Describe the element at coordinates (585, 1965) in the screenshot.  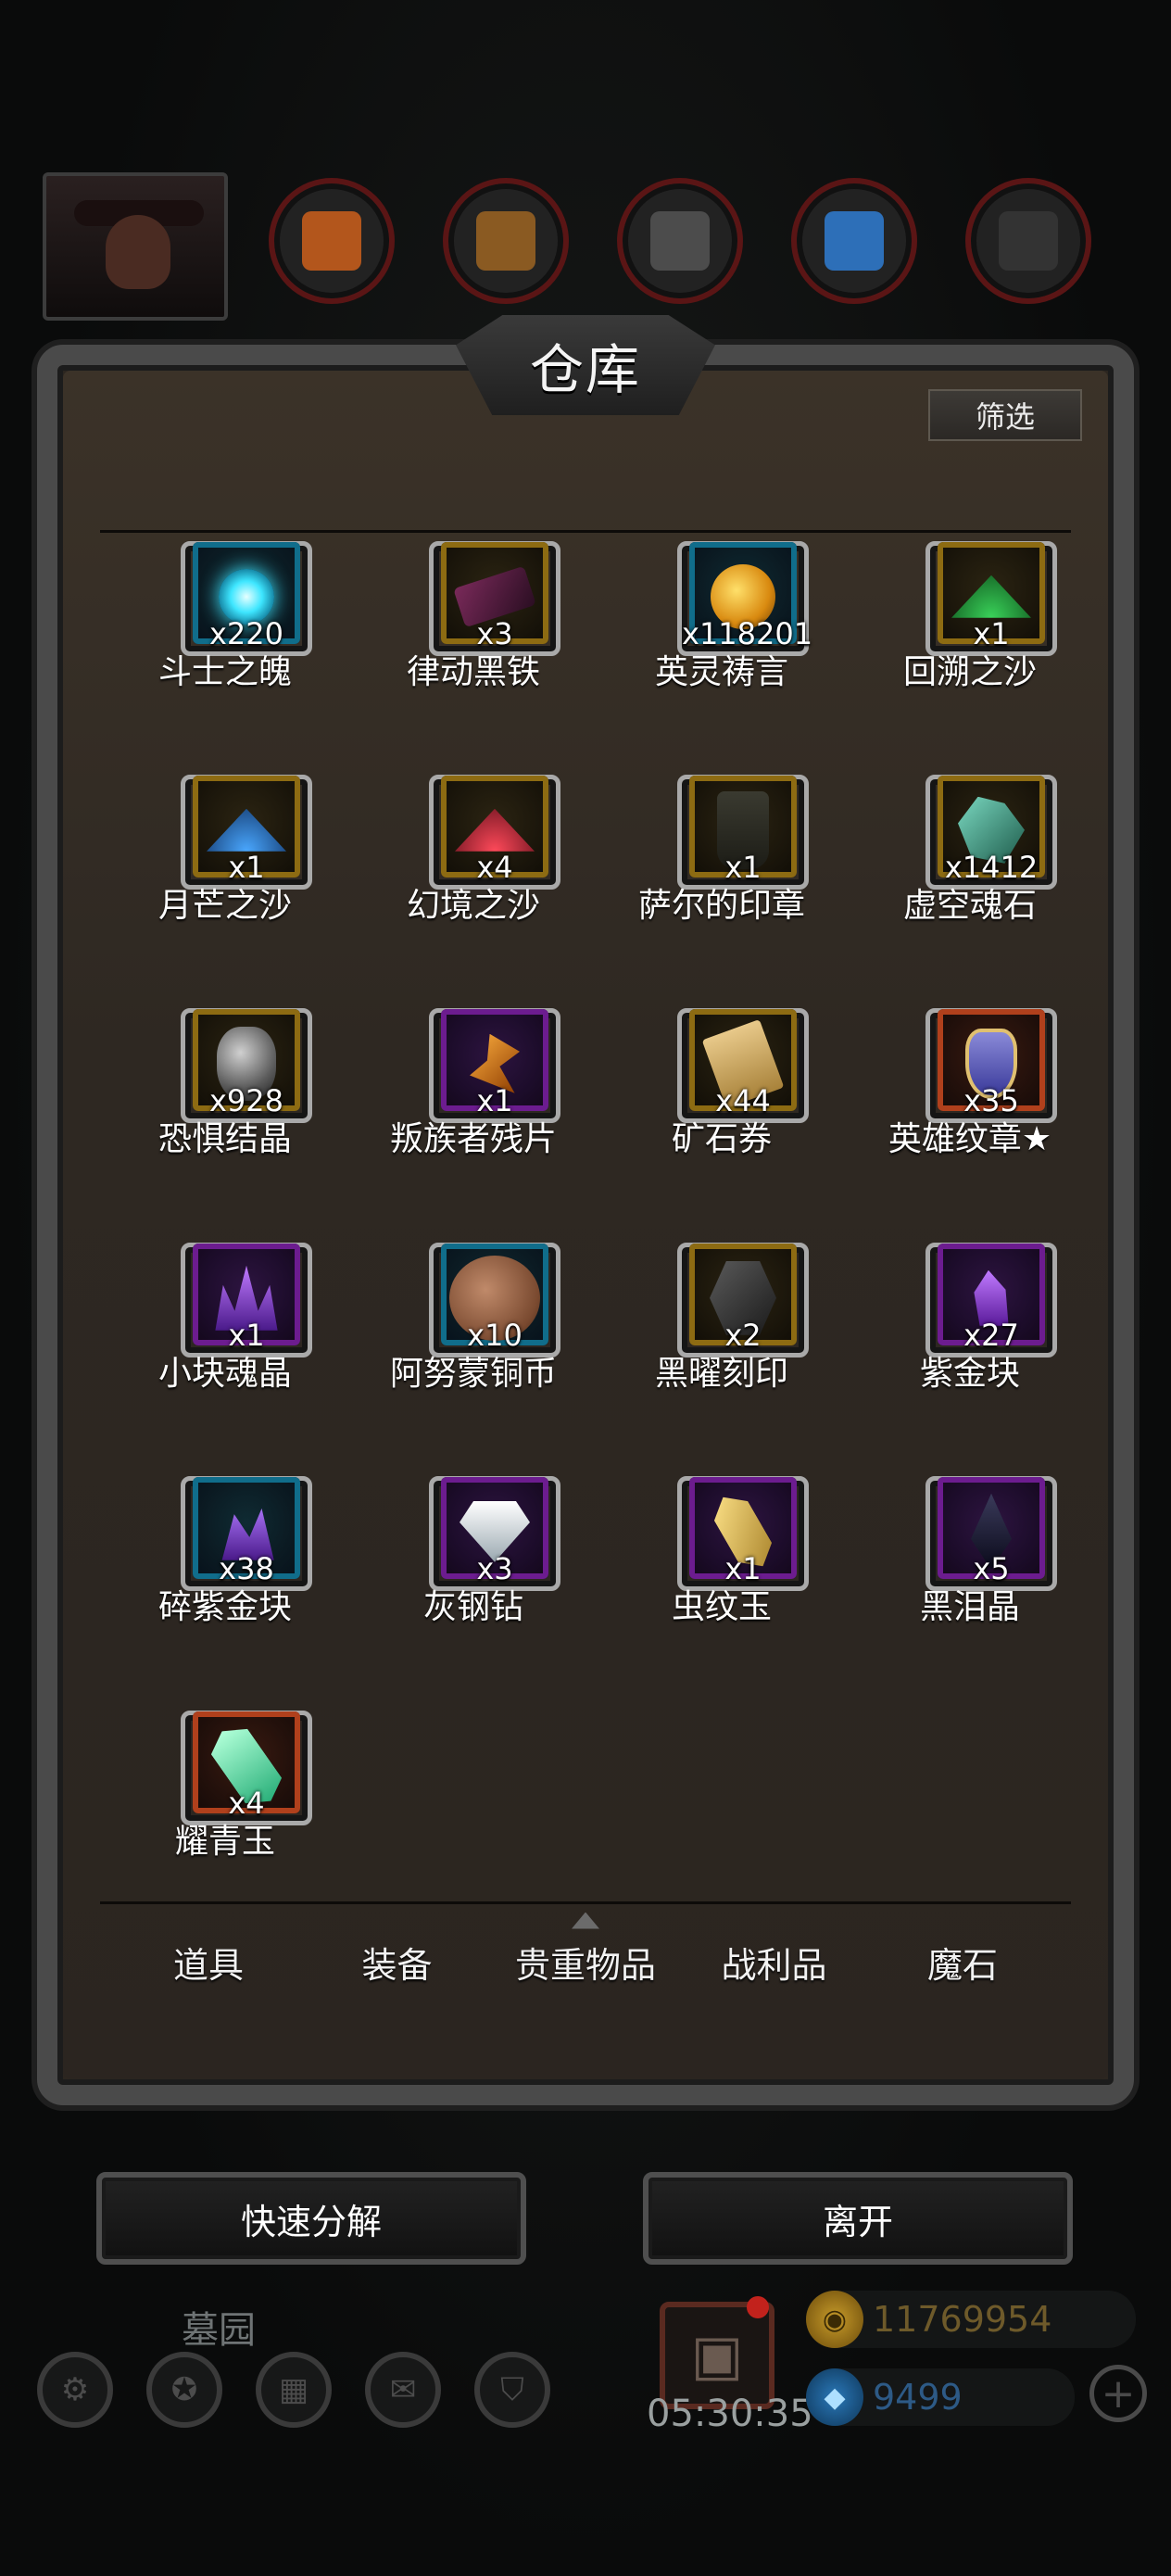
I see `tab-valuables-label: 贵重物品` at that location.